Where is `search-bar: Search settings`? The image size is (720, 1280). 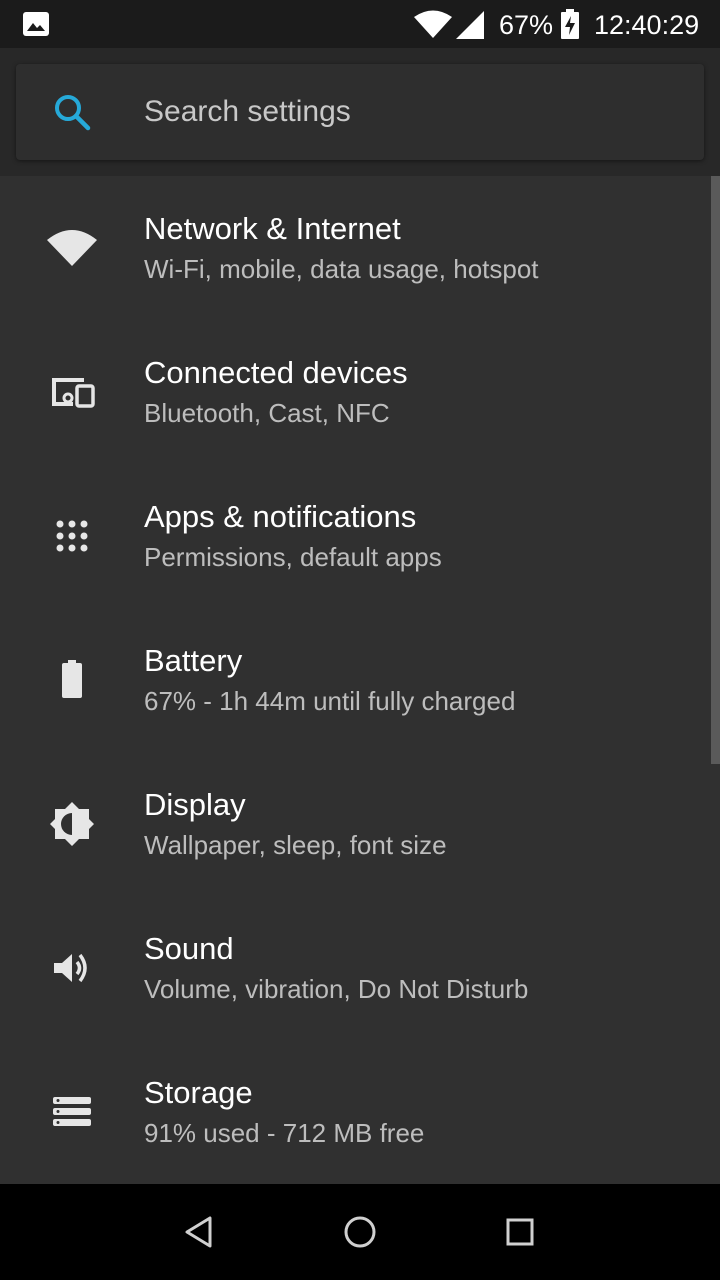 search-bar: Search settings is located at coordinates (360, 112).